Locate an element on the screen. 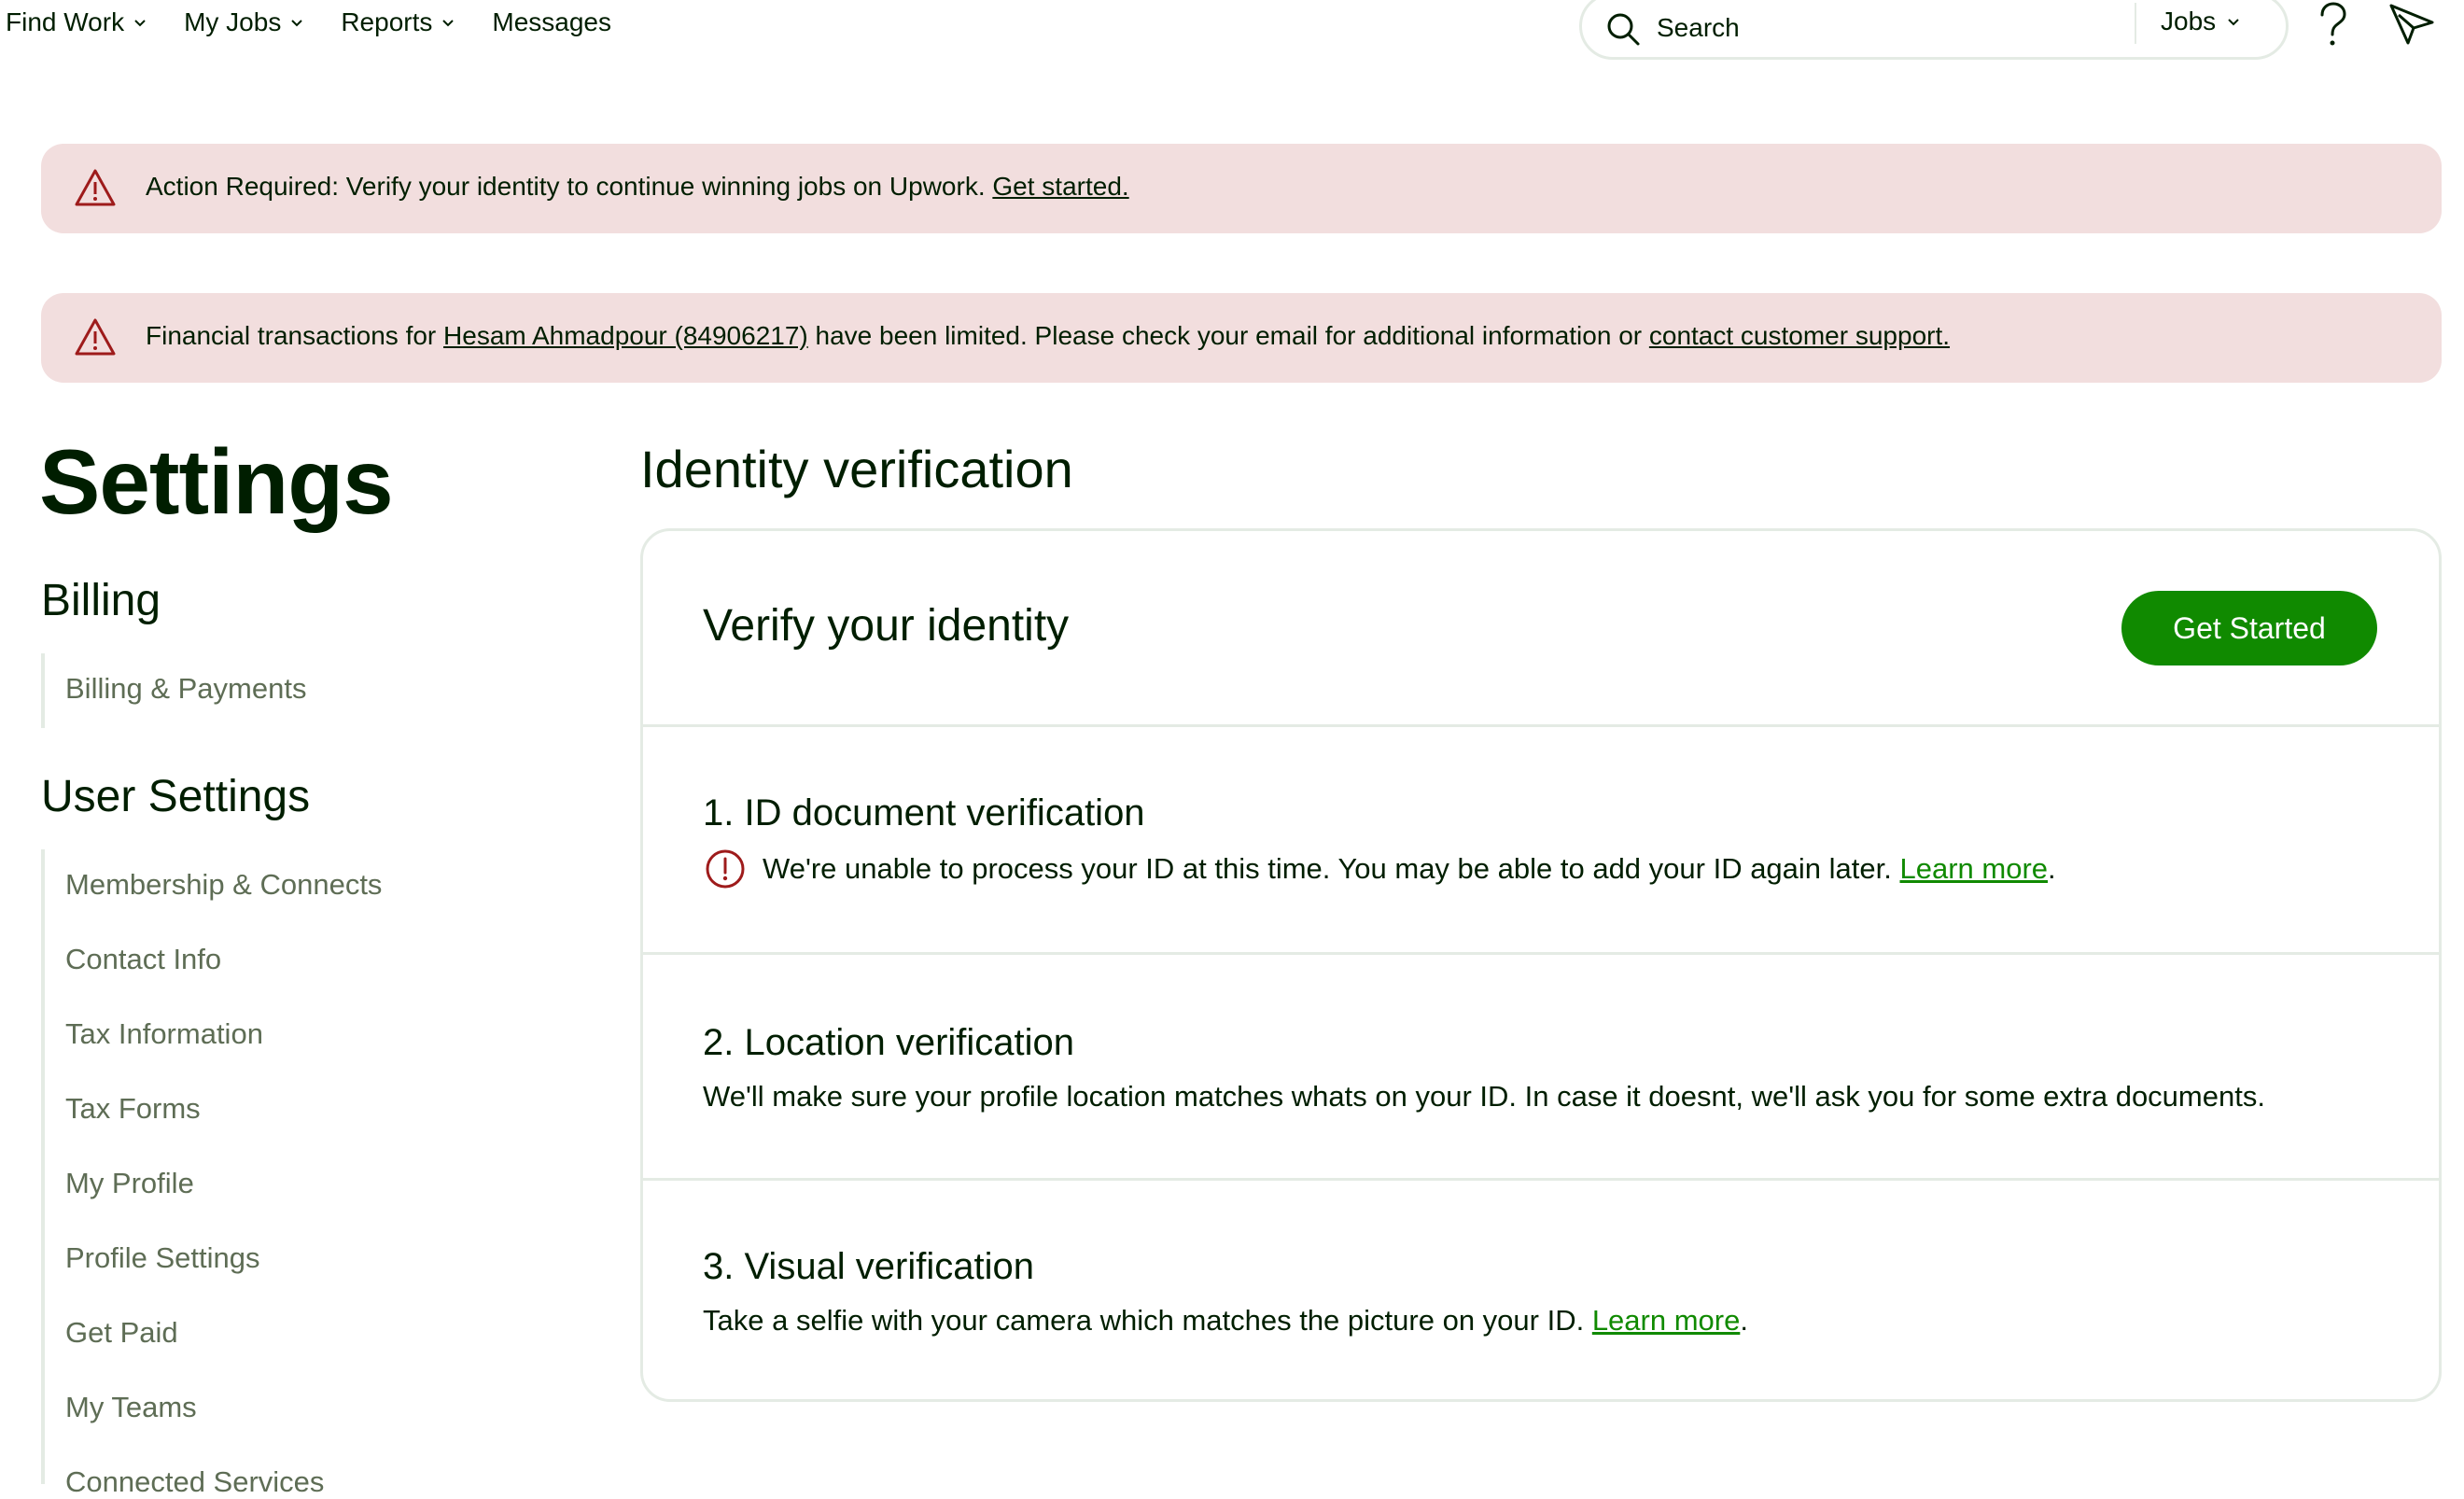  step-title: 3. Visual verification is located at coordinates (868, 1267).